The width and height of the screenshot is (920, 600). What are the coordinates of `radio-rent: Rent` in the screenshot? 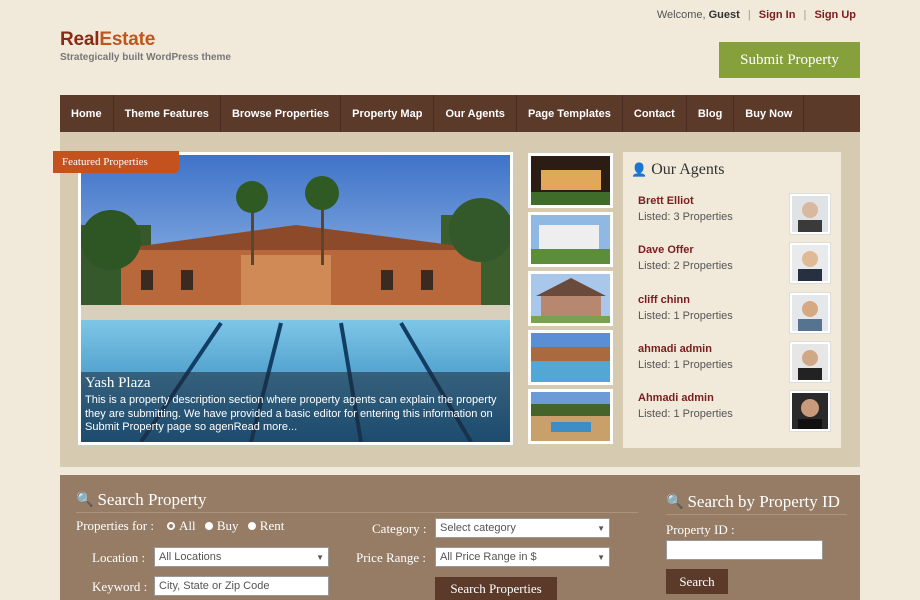 It's located at (265, 526).